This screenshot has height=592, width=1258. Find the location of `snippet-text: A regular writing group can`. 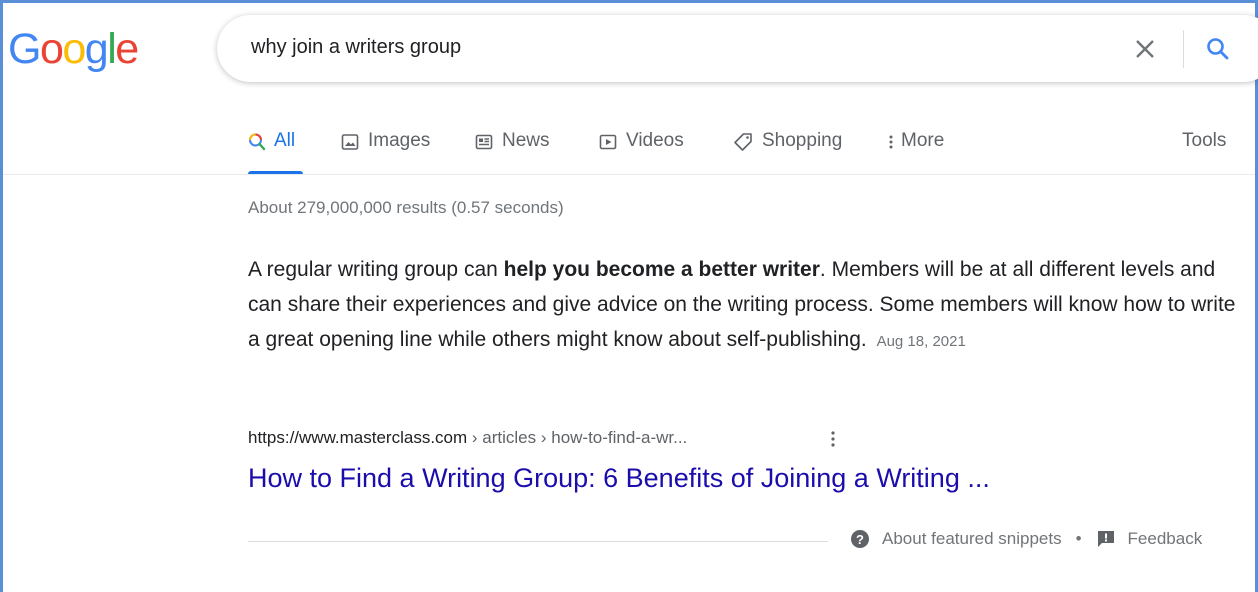

snippet-text: A regular writing group can is located at coordinates (376, 269).